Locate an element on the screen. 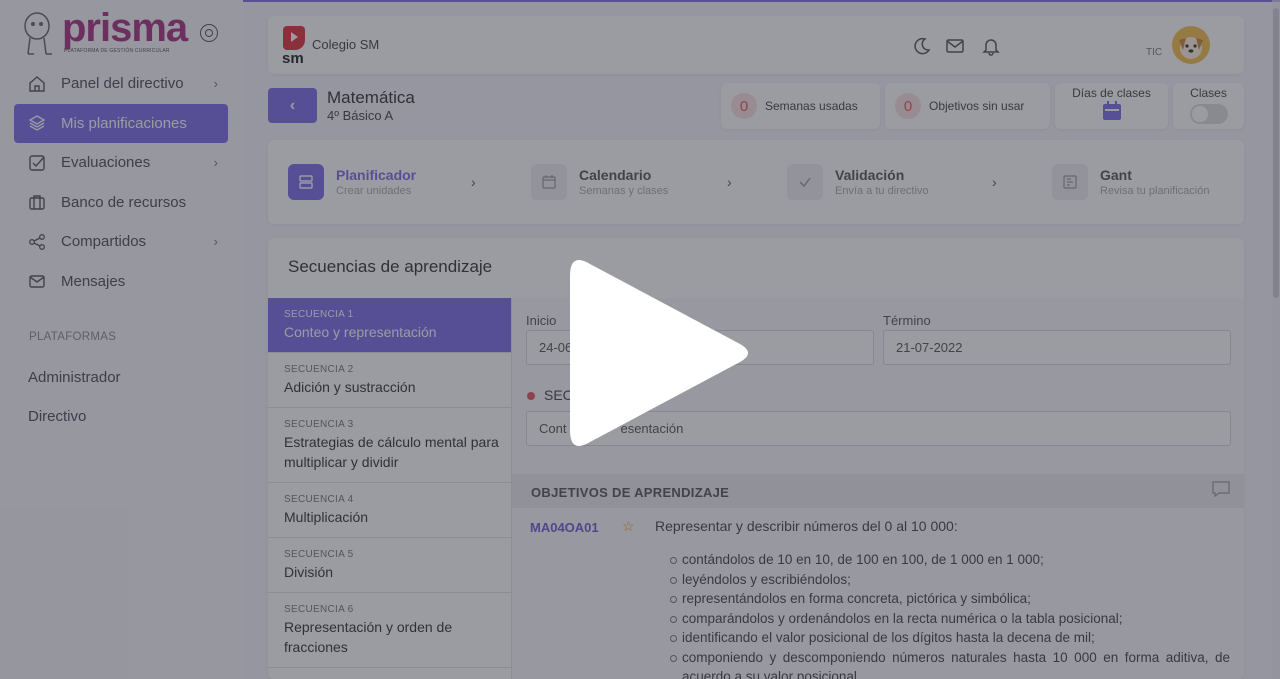 Image resolution: width=1280 pixels, height=679 pixels. play-icon is located at coordinates (659, 353).